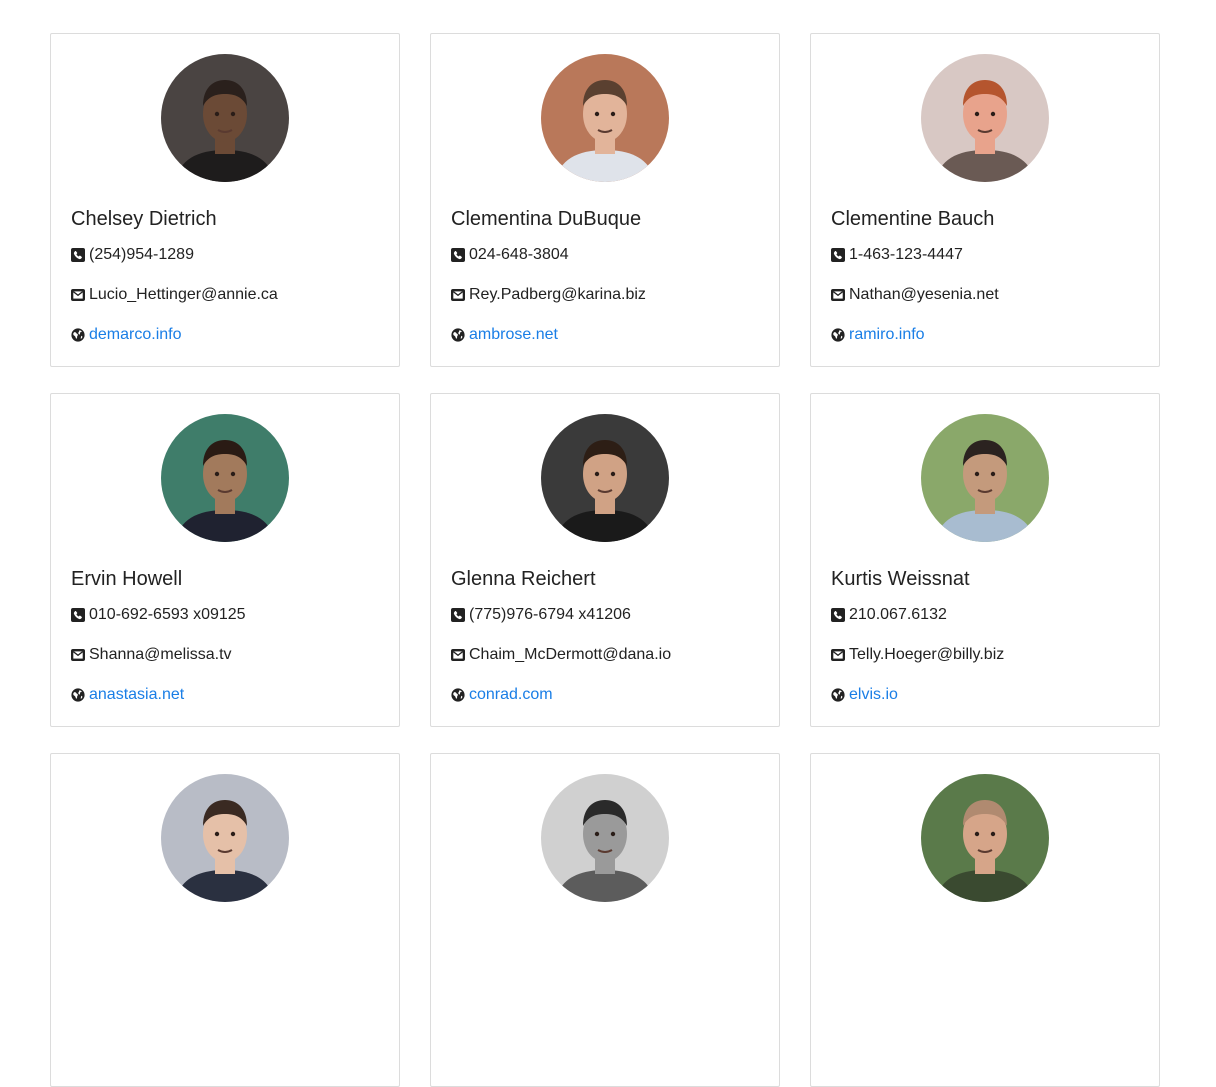 The height and width of the screenshot is (1087, 1216). I want to click on website-link: ramiro.info, so click(887, 335).